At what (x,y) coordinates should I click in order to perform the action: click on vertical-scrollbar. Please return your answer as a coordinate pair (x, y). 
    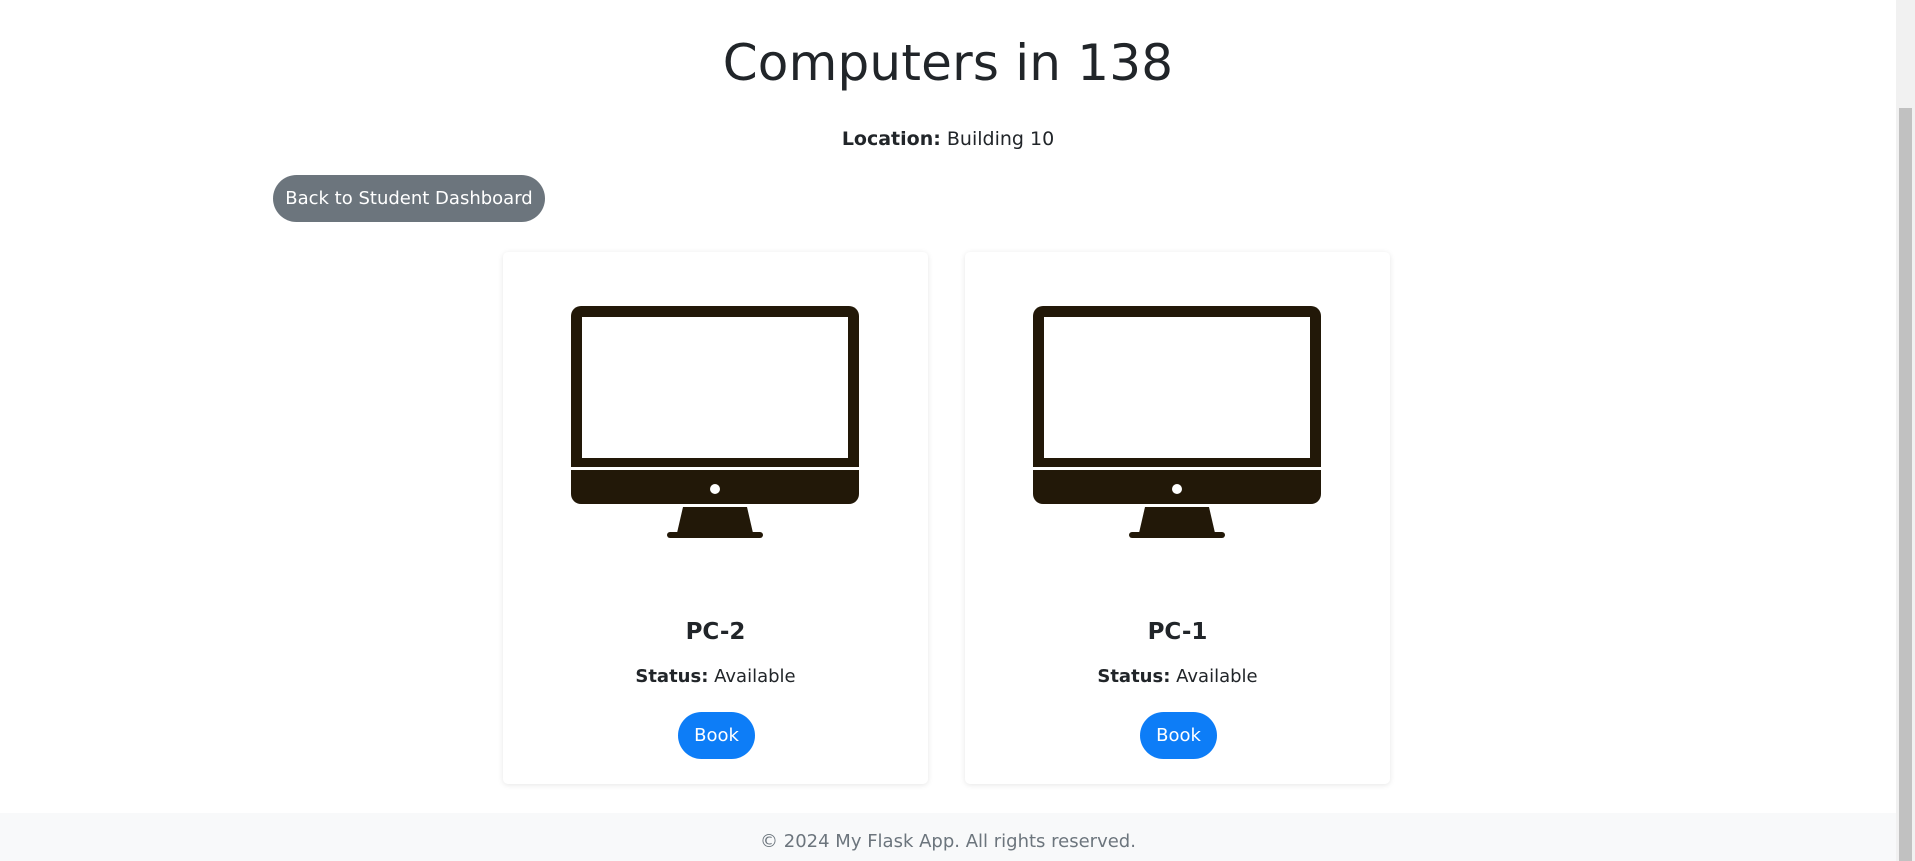
    Looking at the image, I should click on (1905, 430).